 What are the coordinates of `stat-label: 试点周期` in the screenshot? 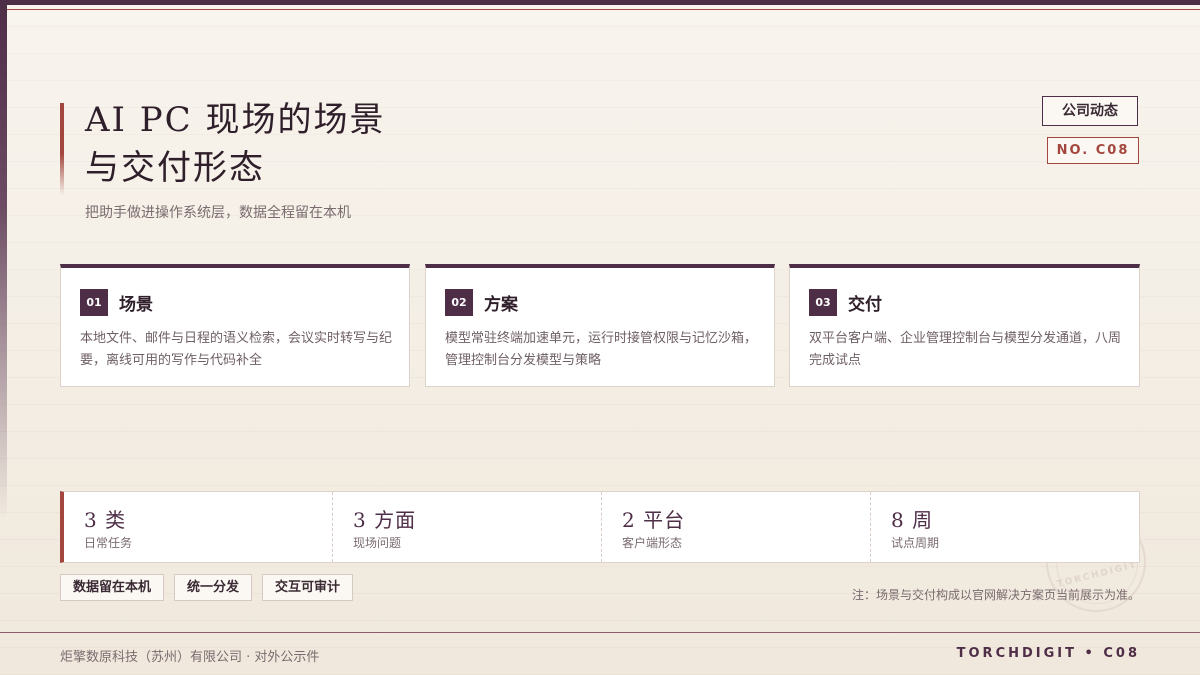 It's located at (915, 543).